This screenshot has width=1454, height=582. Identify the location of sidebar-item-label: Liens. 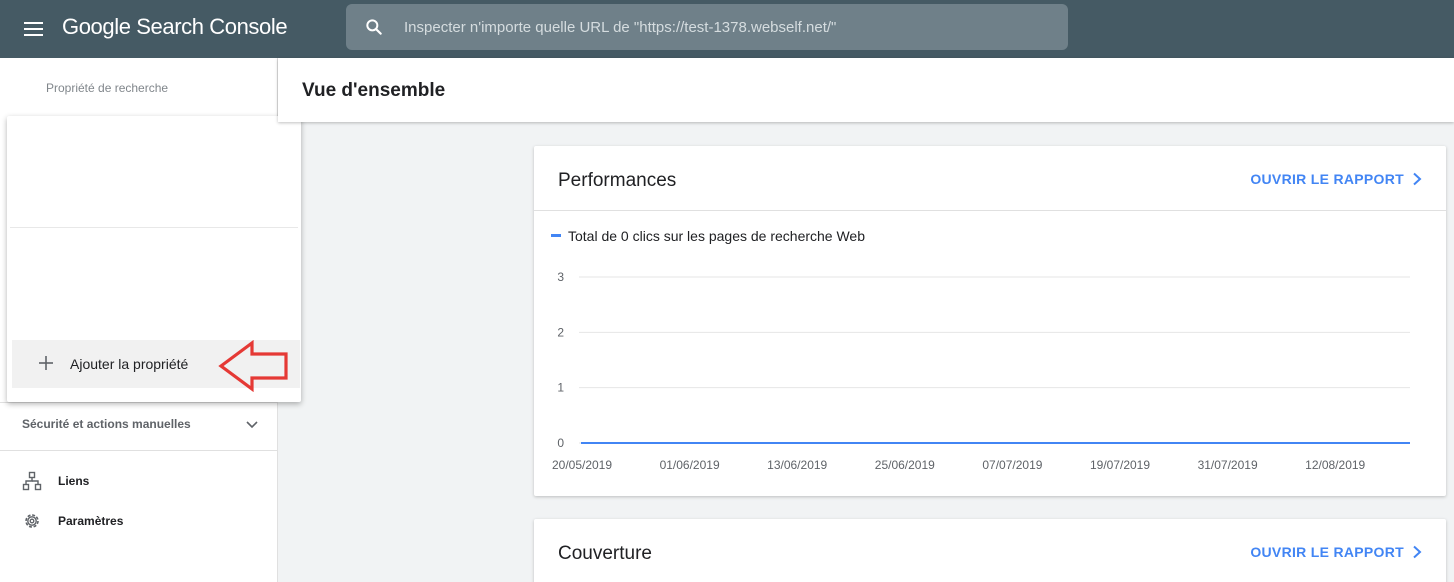
(74, 481).